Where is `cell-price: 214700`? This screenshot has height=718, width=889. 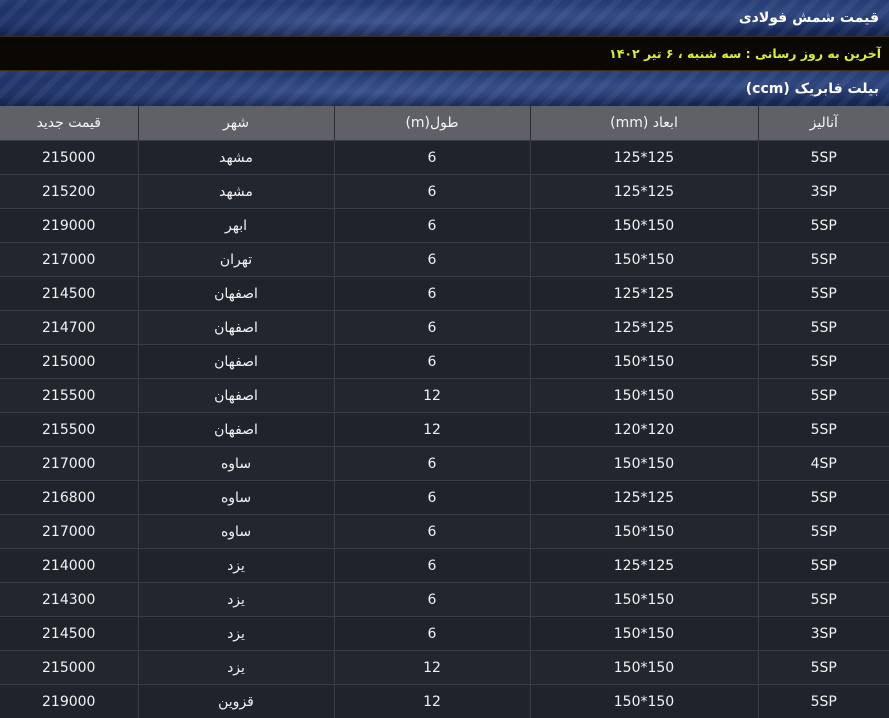 cell-price: 214700 is located at coordinates (69, 328).